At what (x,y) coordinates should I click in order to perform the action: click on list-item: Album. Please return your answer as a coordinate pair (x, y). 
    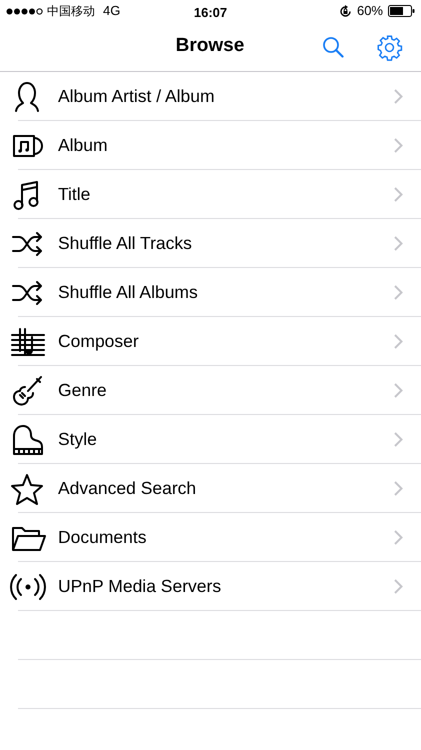
    Looking at the image, I should click on (210, 145).